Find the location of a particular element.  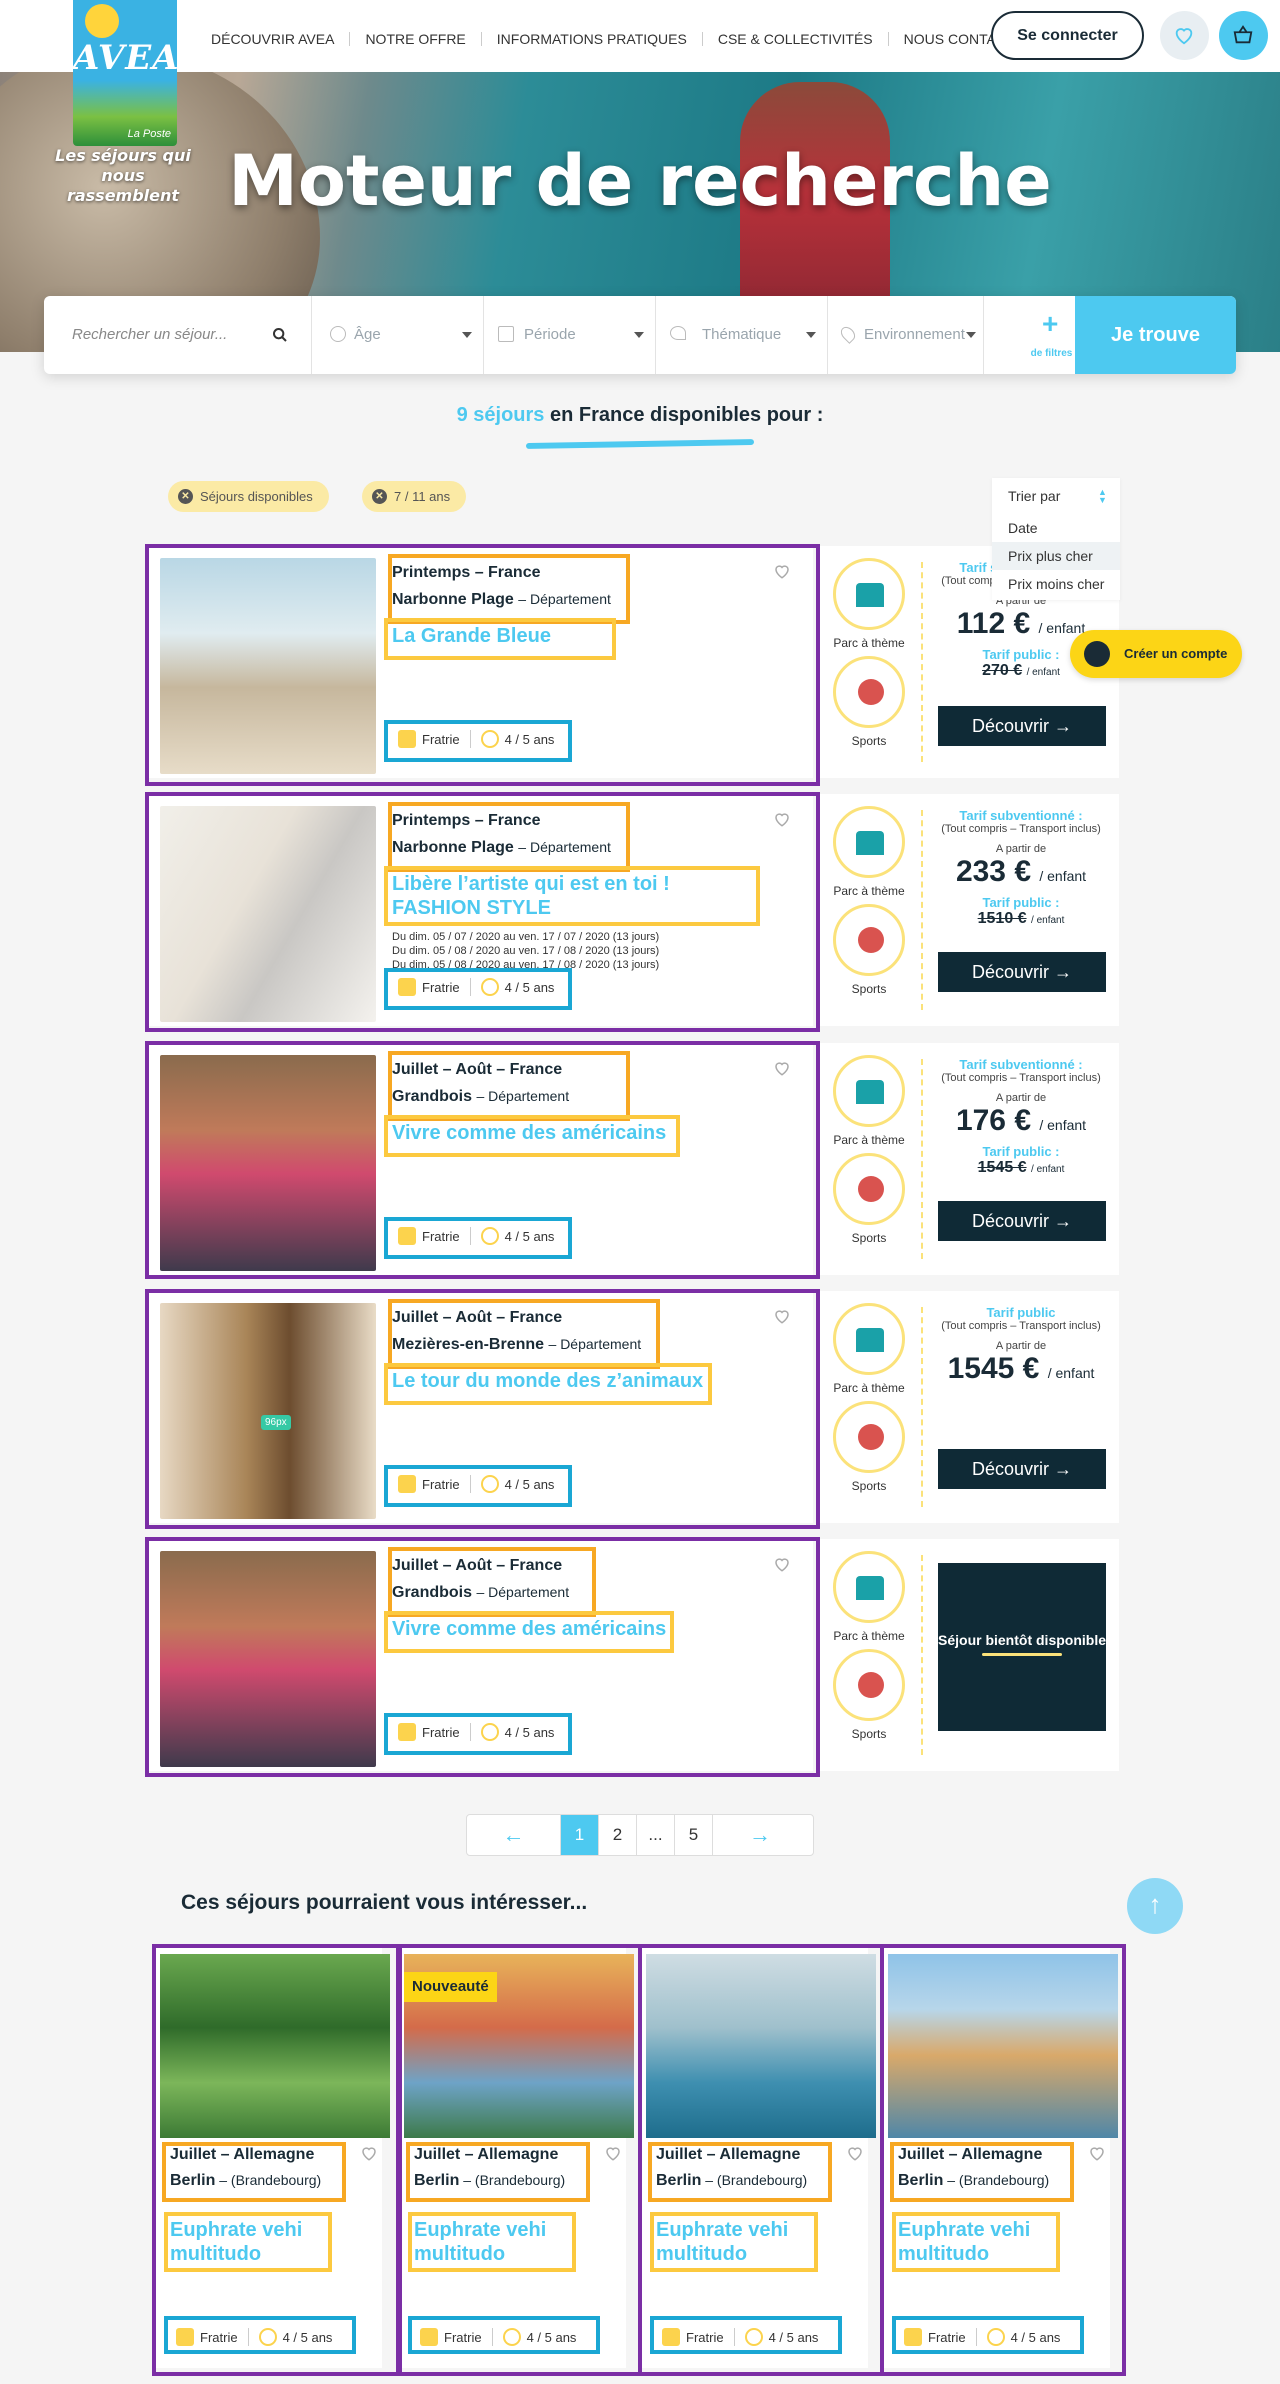

sun-icon is located at coordinates (102, 21).